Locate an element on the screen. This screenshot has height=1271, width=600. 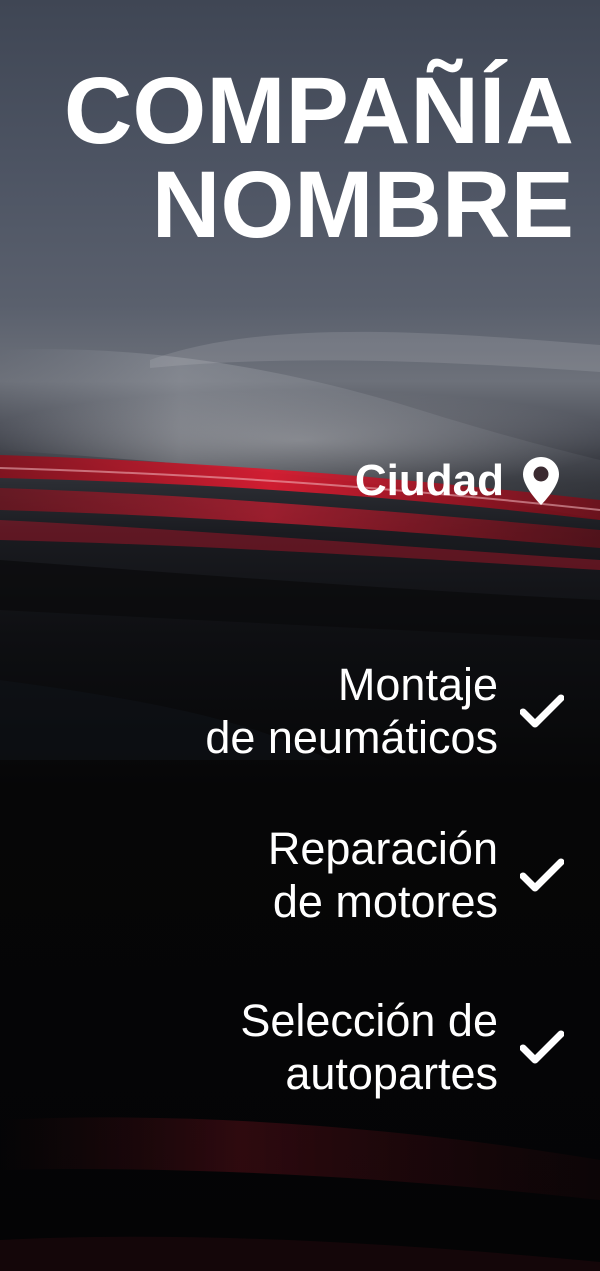
service-item-auto-parts: Selección de autopartes is located at coordinates (402, 1047).